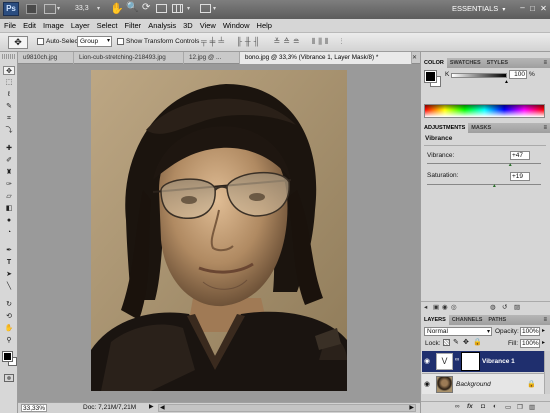 Image resolution: width=550 pixels, height=413 pixels. I want to click on window-close-button: ✕, so click(543, 8).